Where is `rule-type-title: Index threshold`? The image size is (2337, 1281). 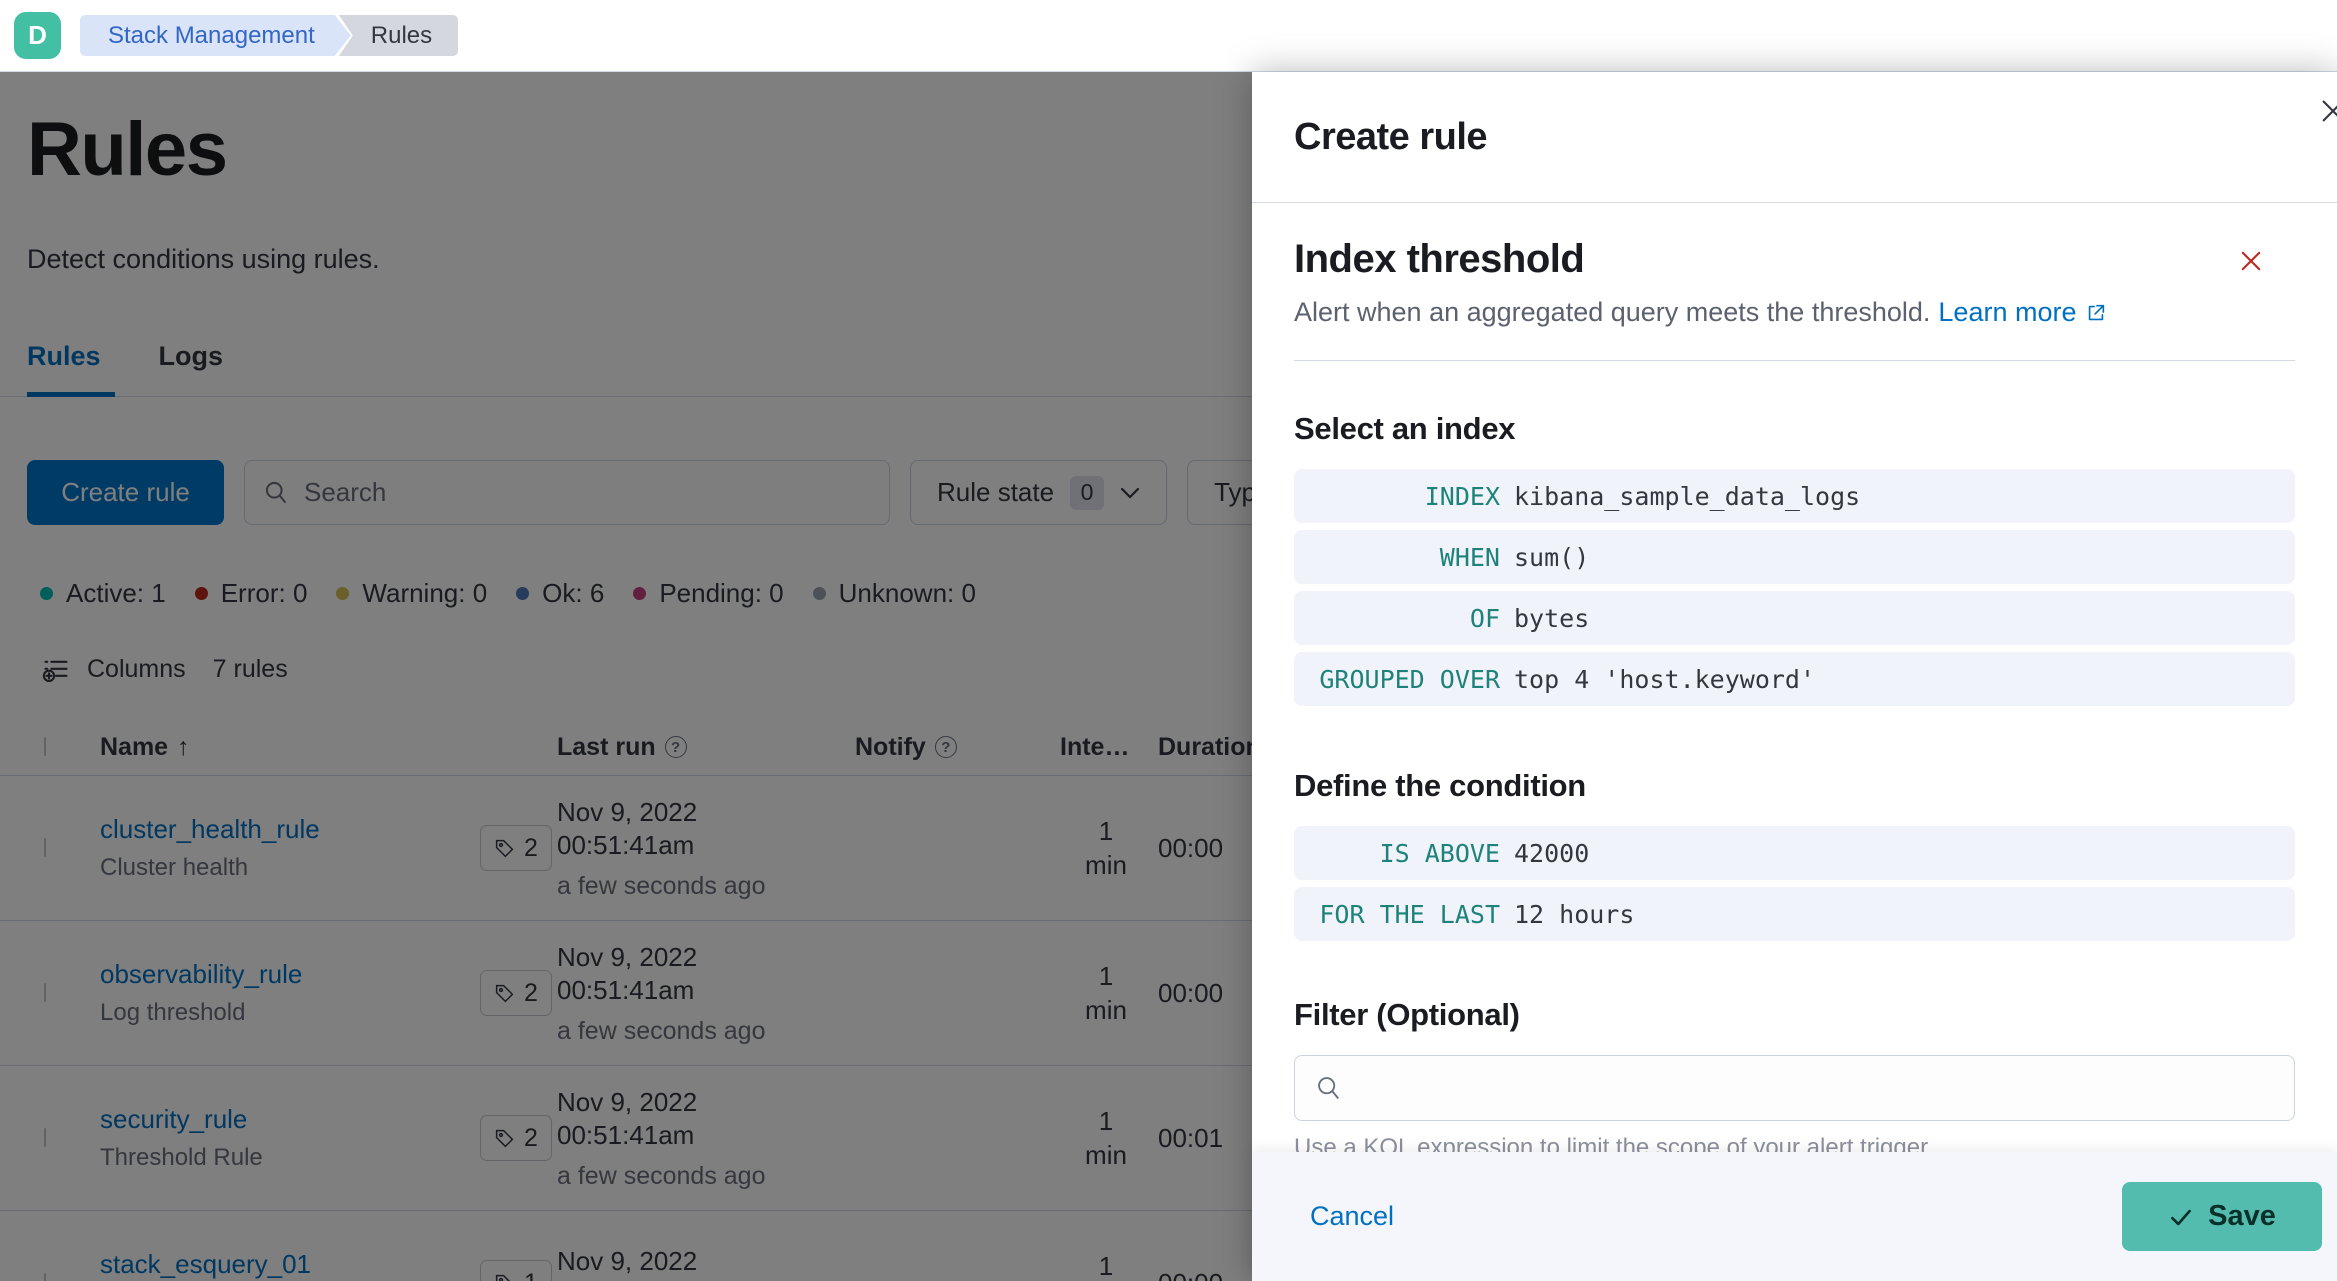 rule-type-title: Index threshold is located at coordinates (1439, 259).